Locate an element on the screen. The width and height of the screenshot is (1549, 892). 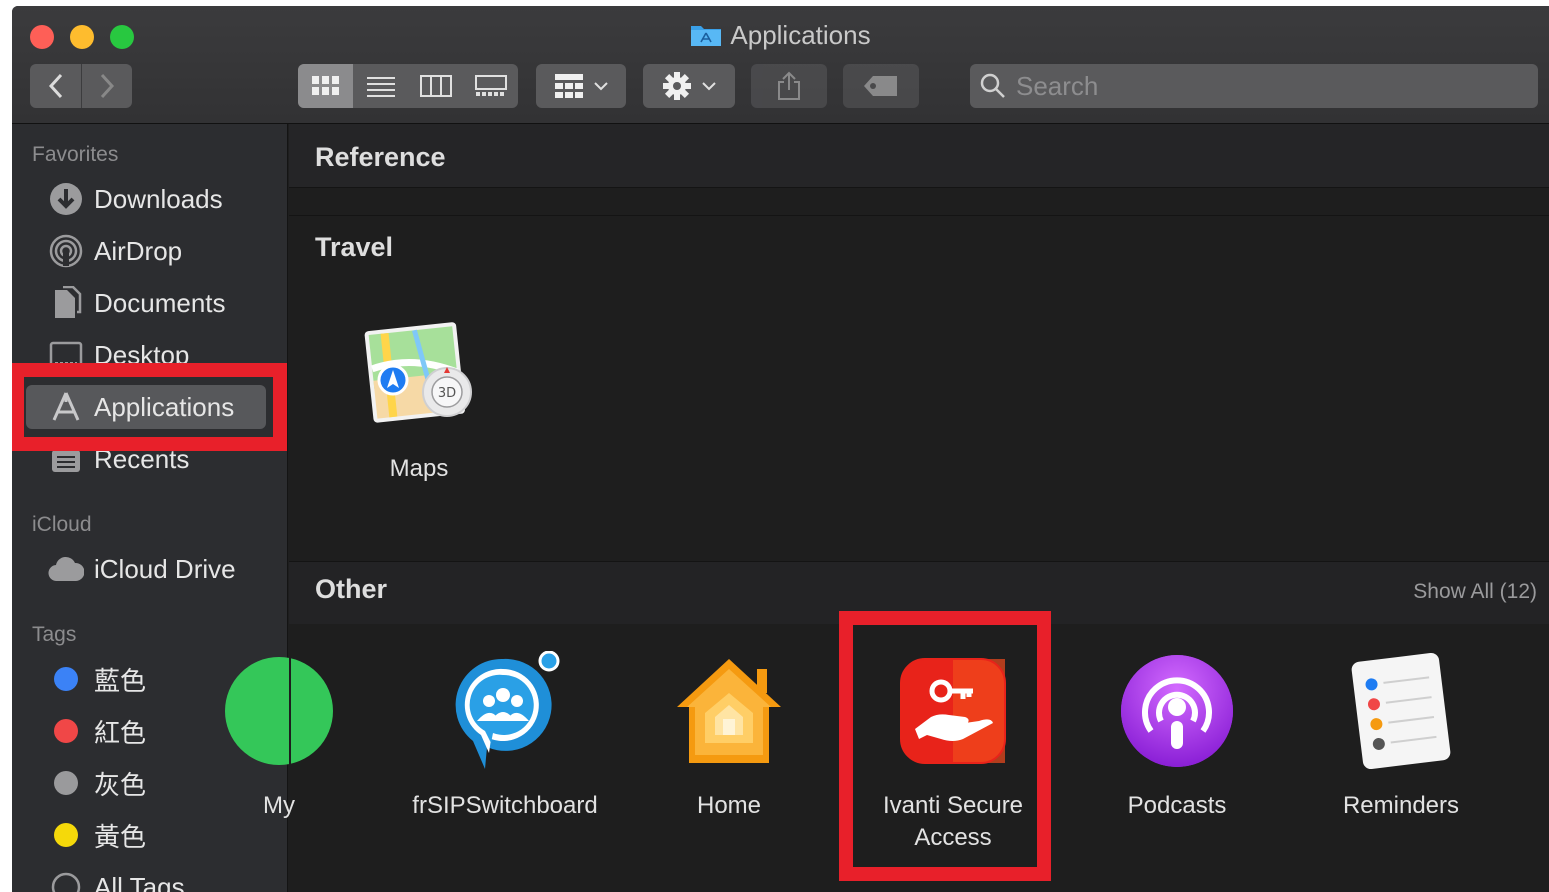
sidebar-tag-all: All Tags is located at coordinates (146, 878).